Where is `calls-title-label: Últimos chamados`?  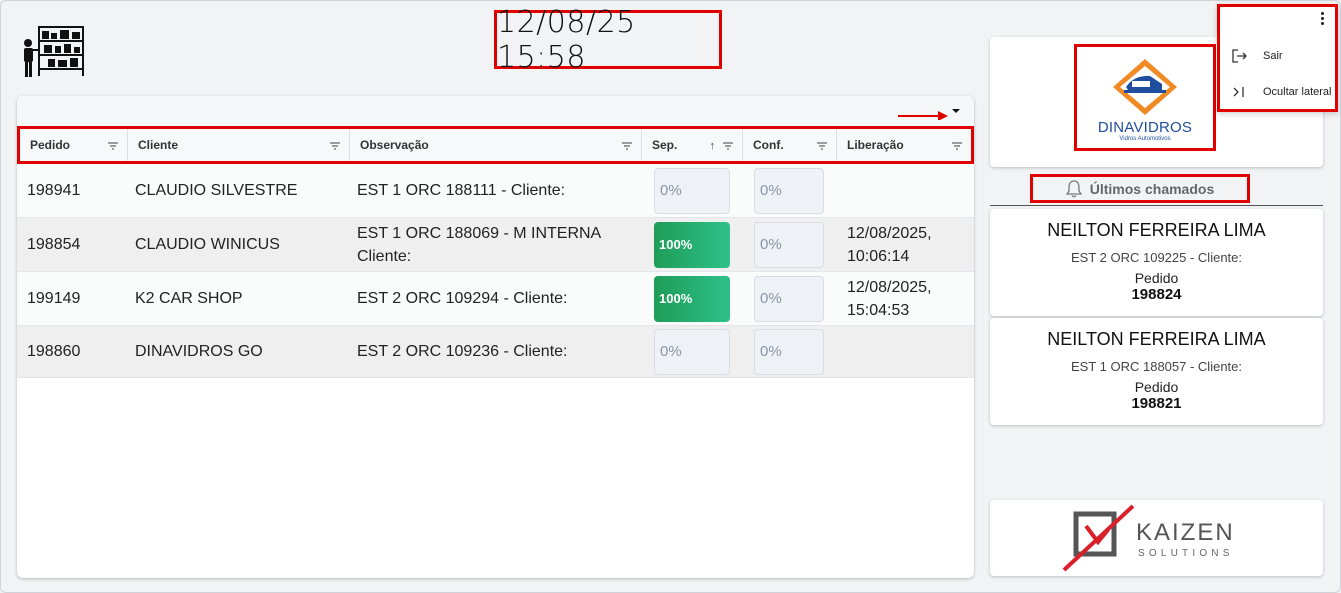
calls-title-label: Últimos chamados is located at coordinates (1152, 188).